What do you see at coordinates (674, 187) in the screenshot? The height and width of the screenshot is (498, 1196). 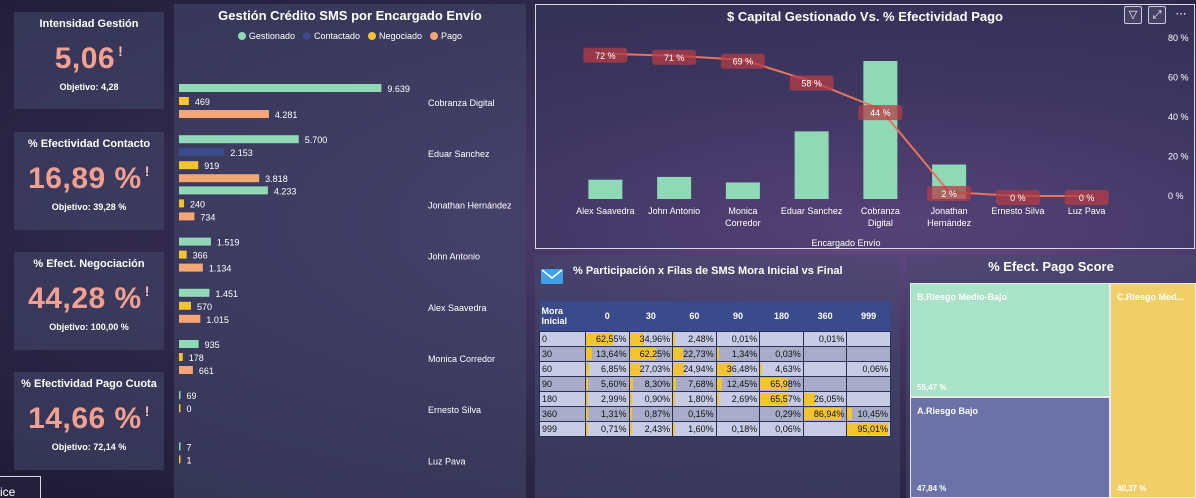 I see `capital-bar` at bounding box center [674, 187].